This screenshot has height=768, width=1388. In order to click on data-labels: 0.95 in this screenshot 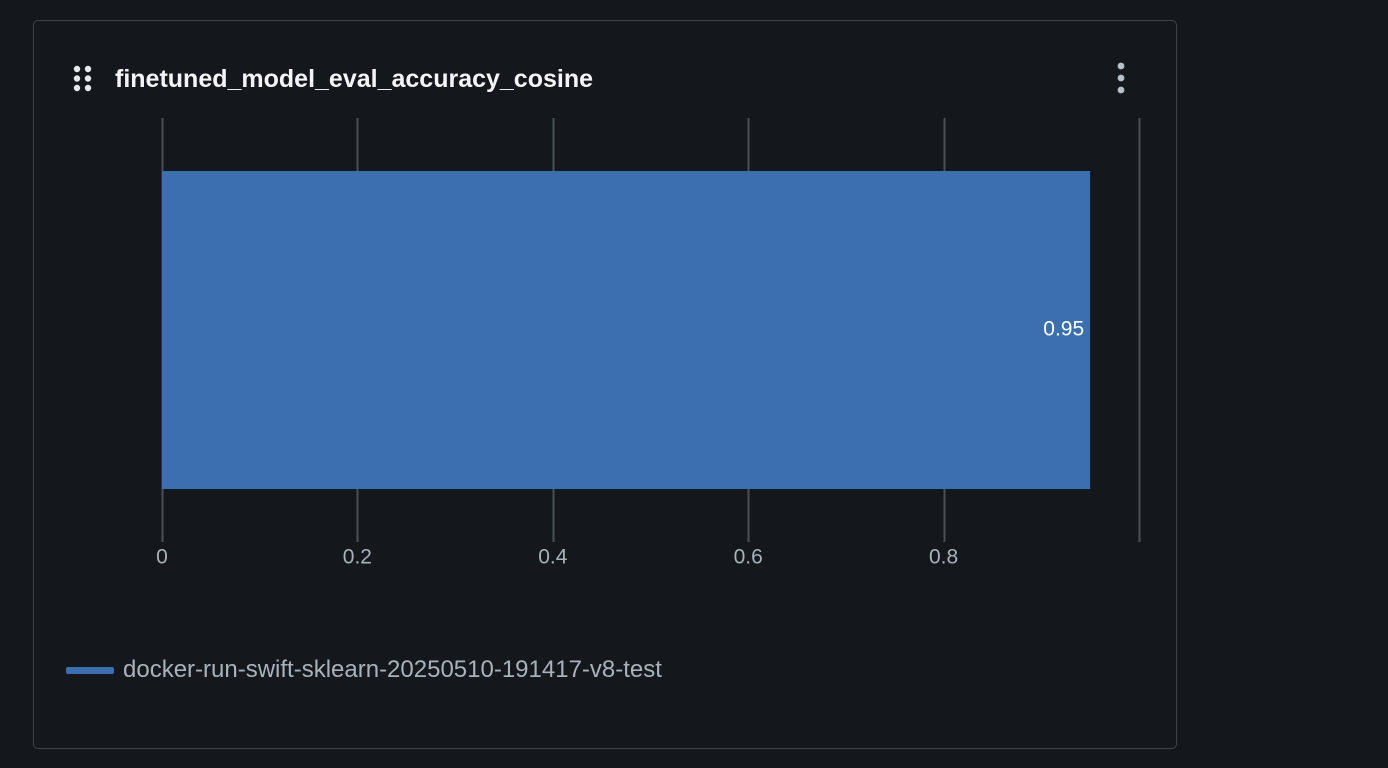, I will do `click(1063, 329)`.